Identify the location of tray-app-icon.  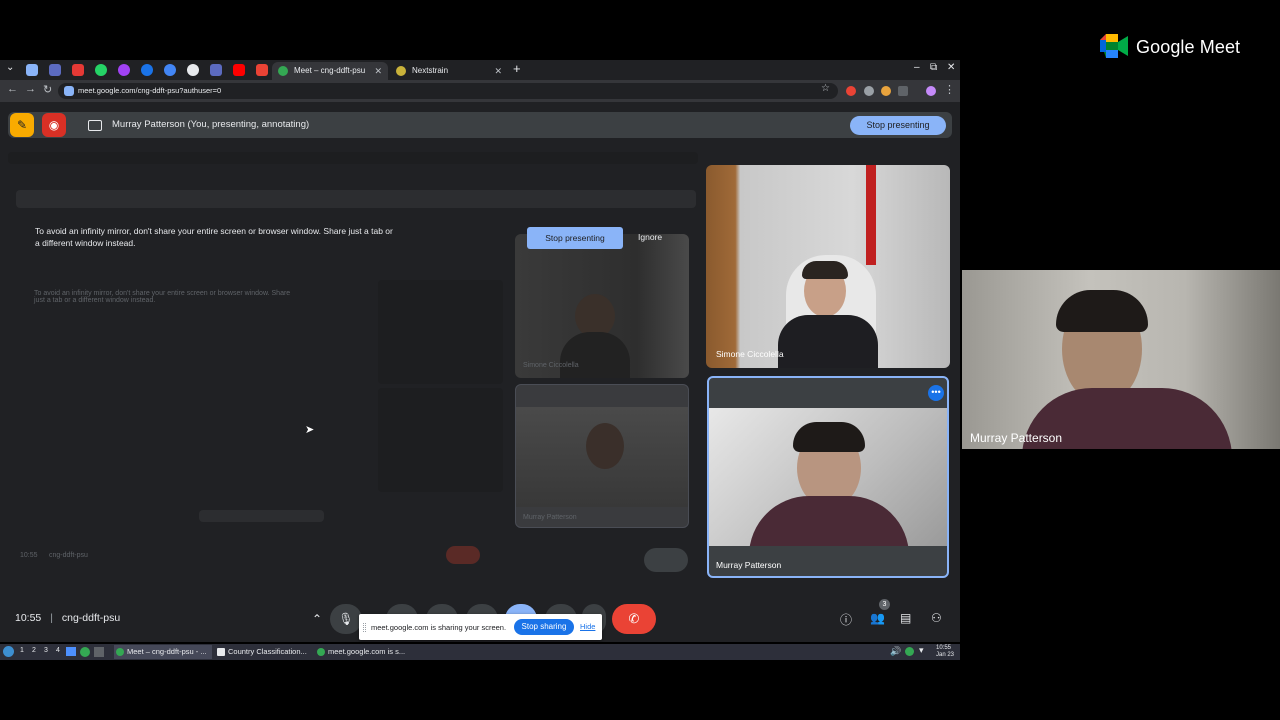
(909, 651).